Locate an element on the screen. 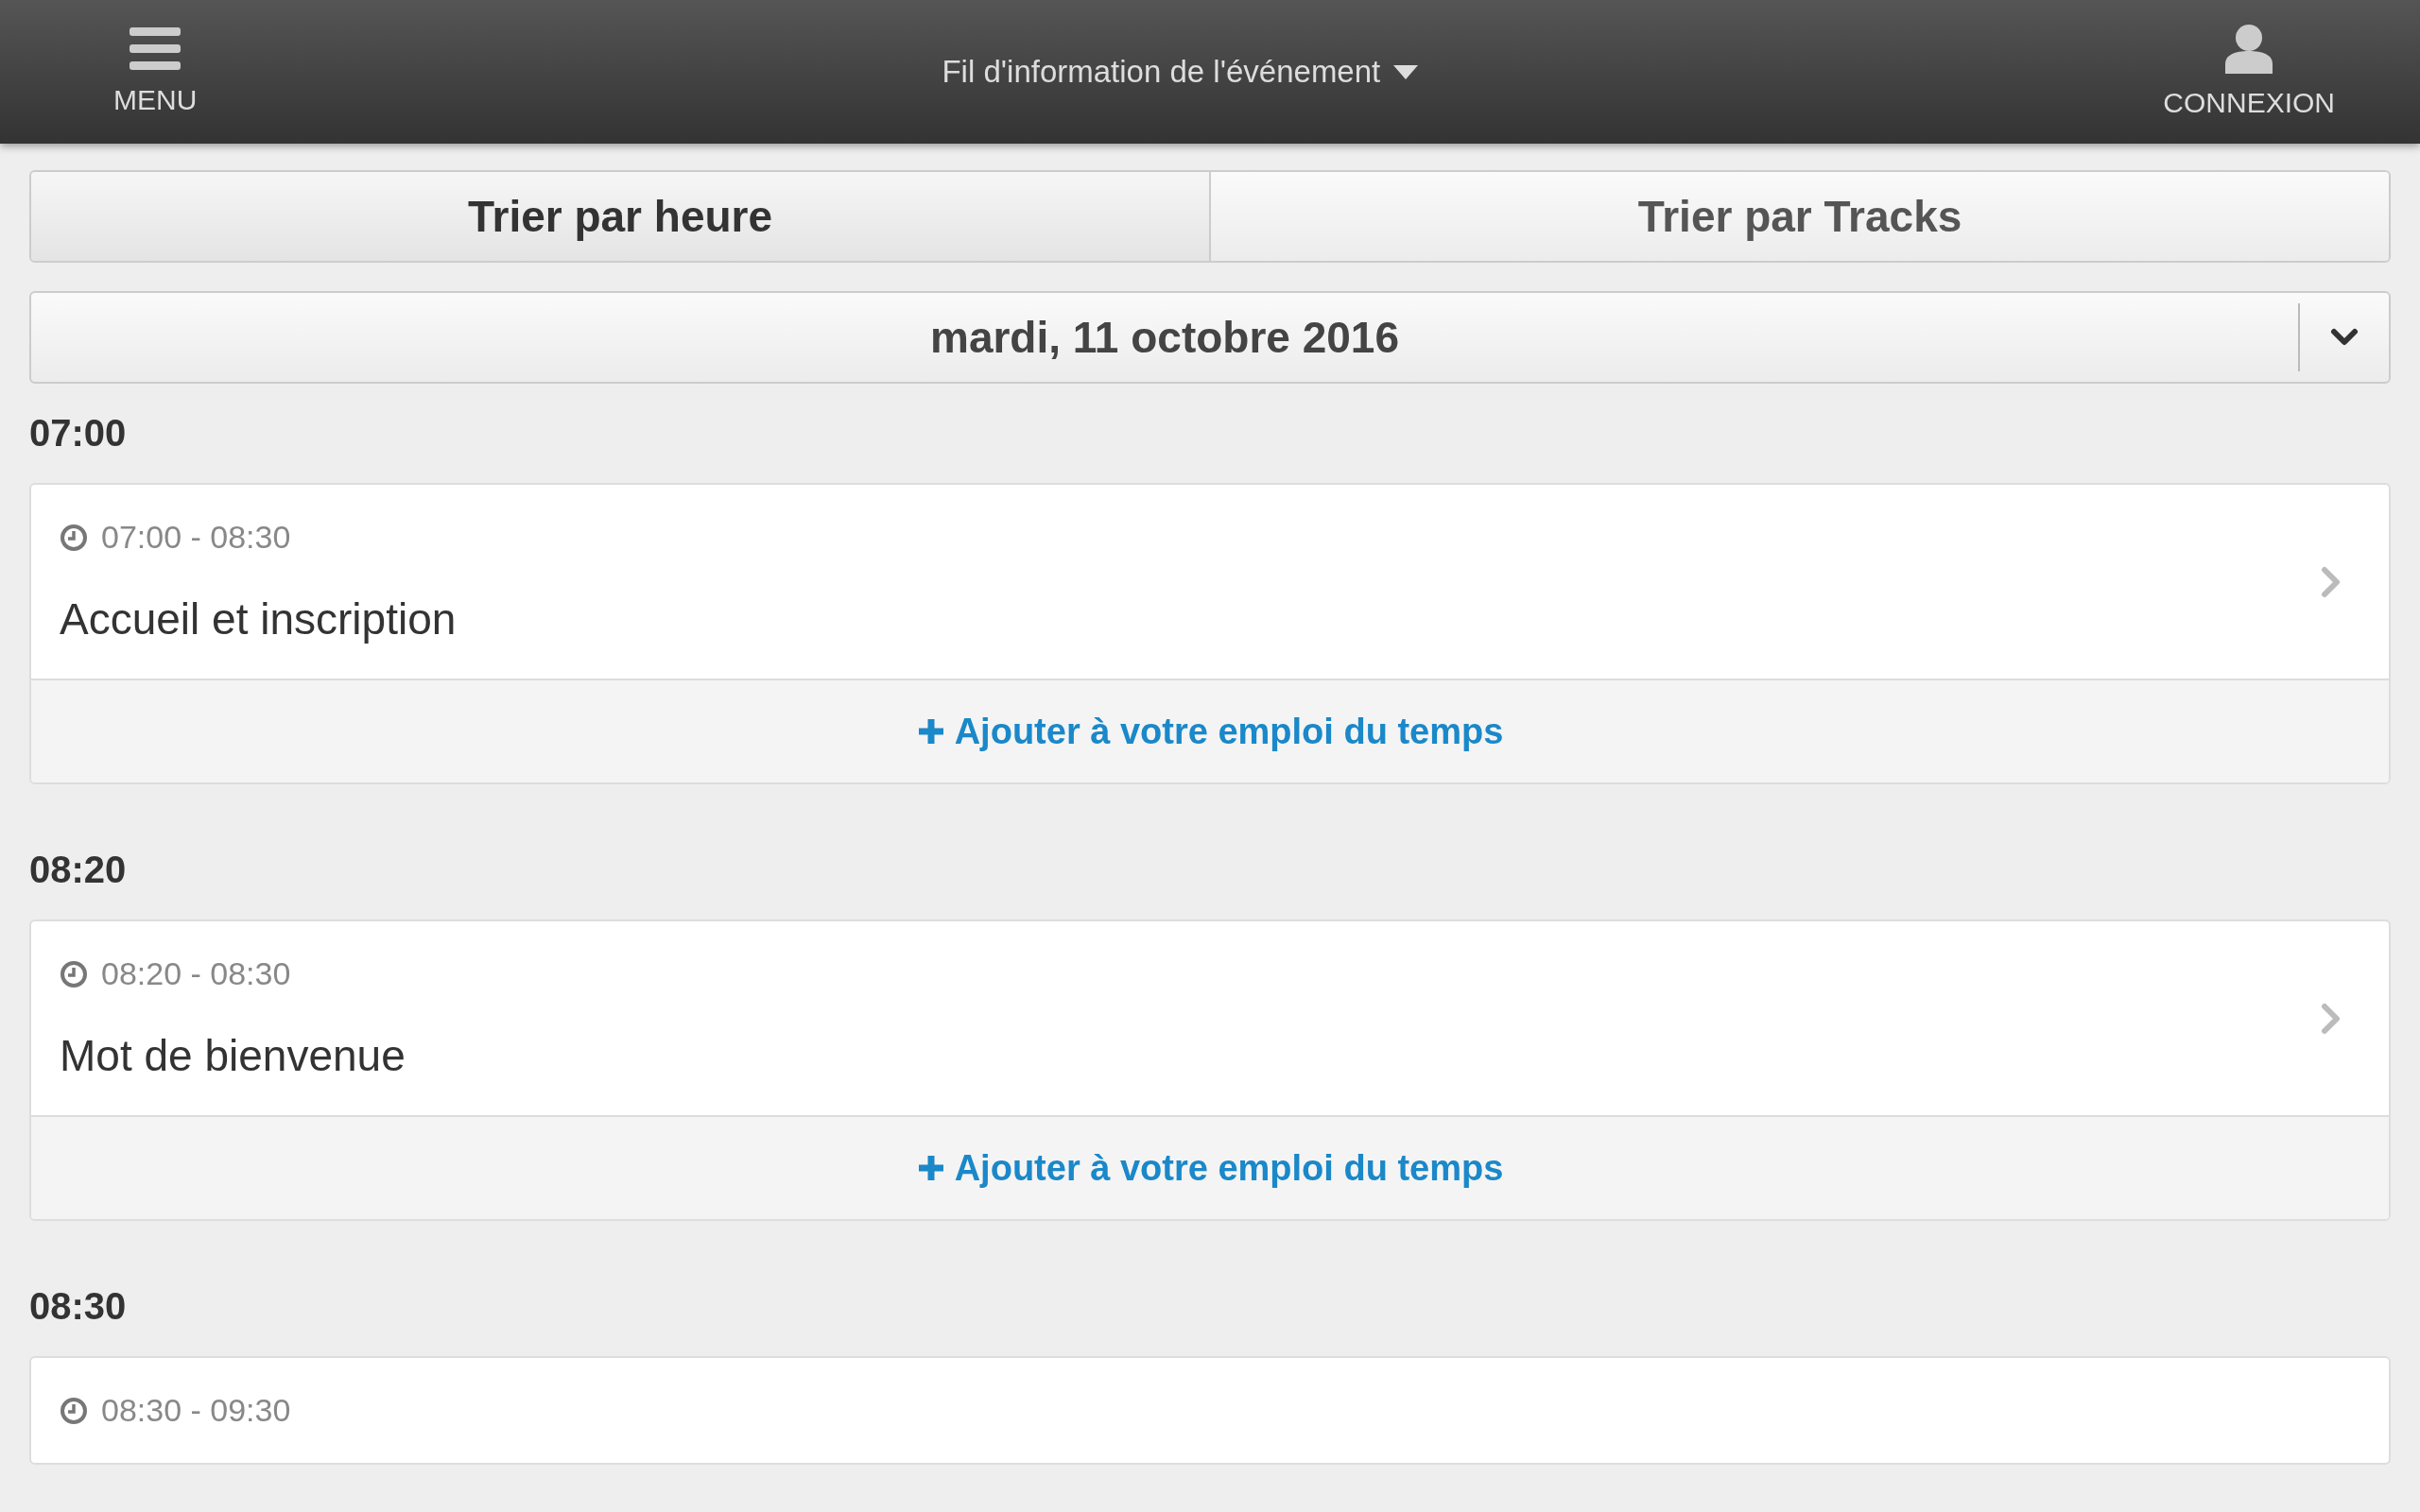 Image resolution: width=2420 pixels, height=1512 pixels. session-time: 08:20 - 08:30 is located at coordinates (196, 973).